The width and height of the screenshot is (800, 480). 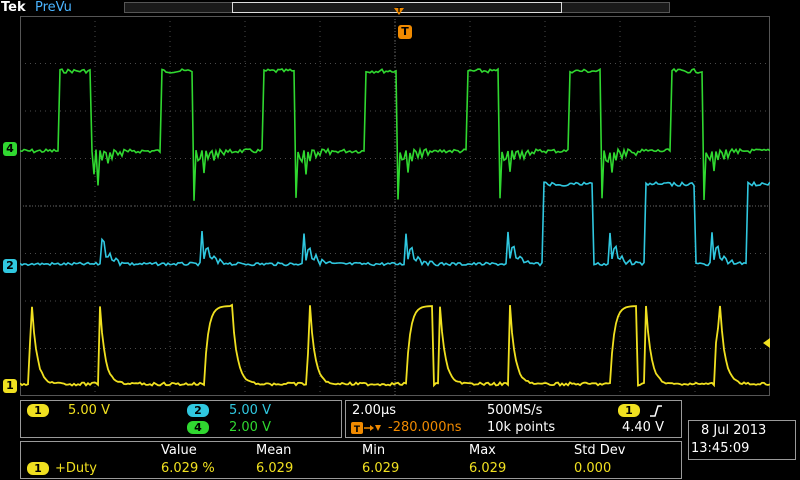 I want to click on sample-rate: 500MS/s, so click(x=515, y=410).